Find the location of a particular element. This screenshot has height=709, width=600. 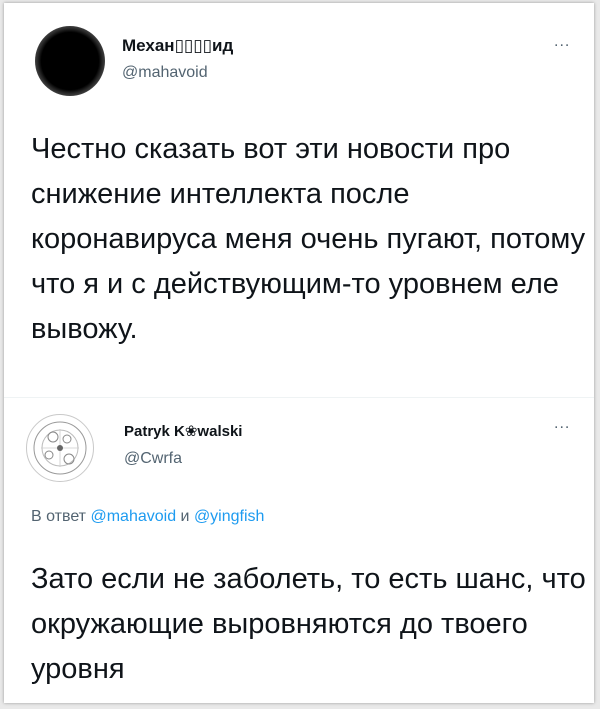

reply-prefix: В ответ is located at coordinates (59, 516).